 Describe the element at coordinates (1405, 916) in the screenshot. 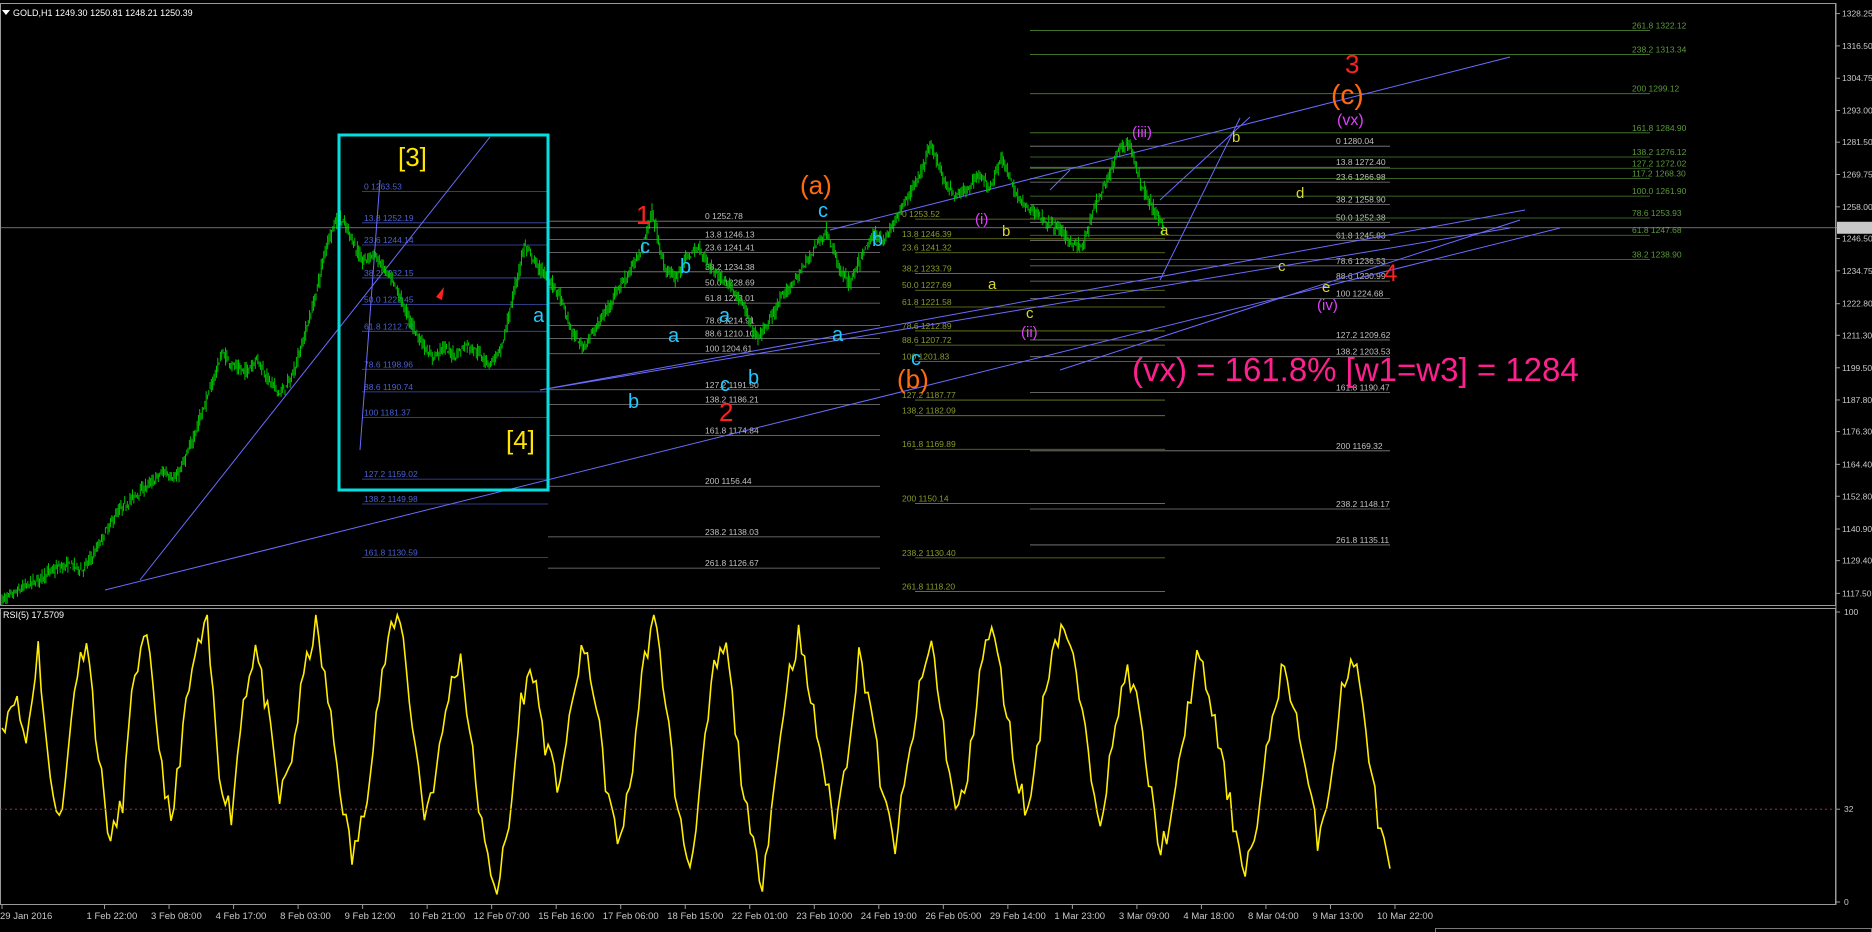

I see `time-tick-label: 10 Mar 22:00` at that location.